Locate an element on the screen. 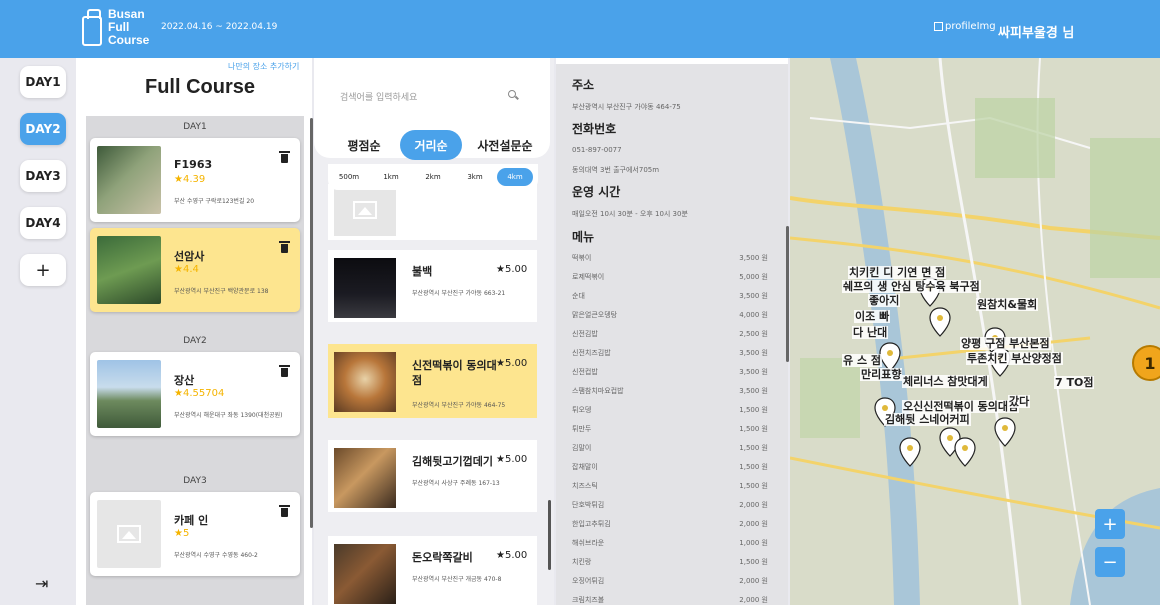  sort-tab-rating: 평점순 is located at coordinates (364, 145).